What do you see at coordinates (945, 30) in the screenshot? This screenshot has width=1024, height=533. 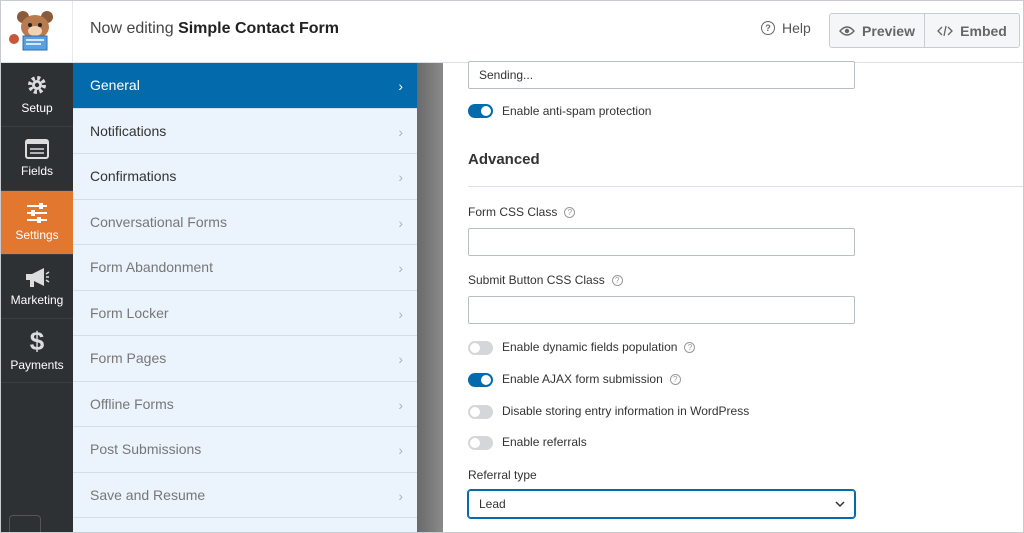 I see `code-icon` at bounding box center [945, 30].